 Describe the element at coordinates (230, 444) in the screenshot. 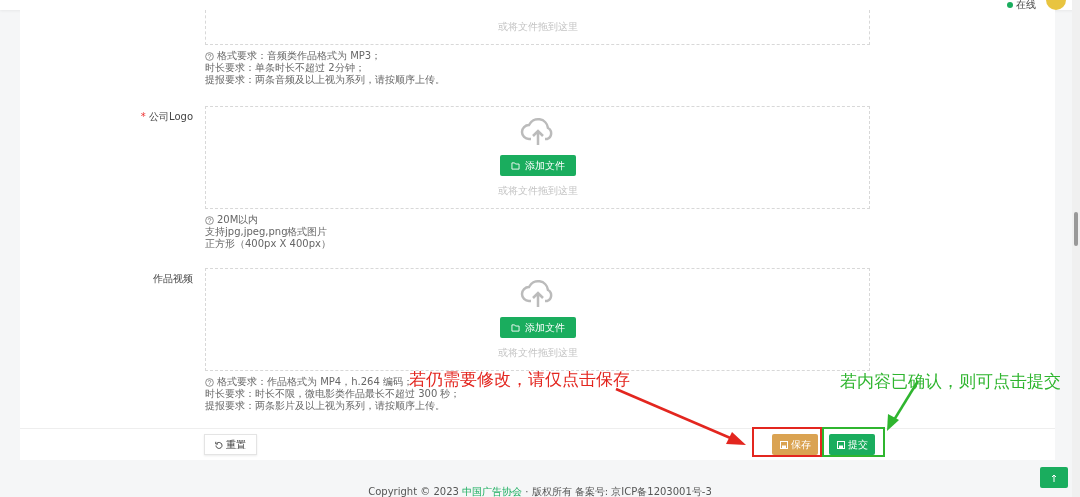

I see `reset-button: 重置` at that location.